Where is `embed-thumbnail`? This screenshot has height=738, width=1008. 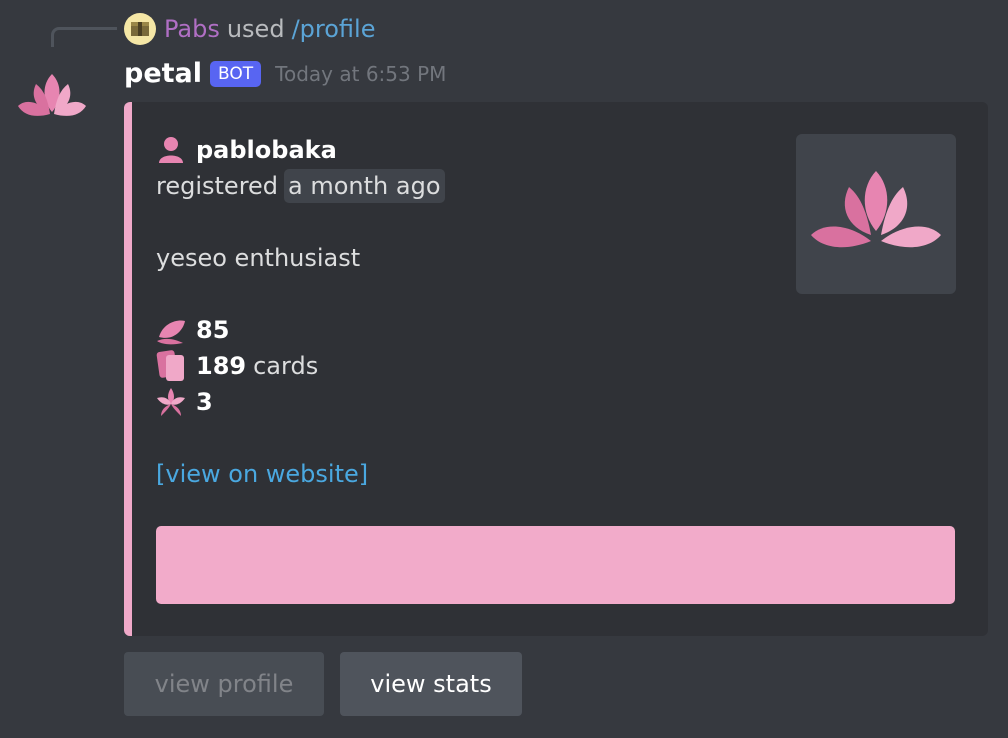
embed-thumbnail is located at coordinates (876, 214).